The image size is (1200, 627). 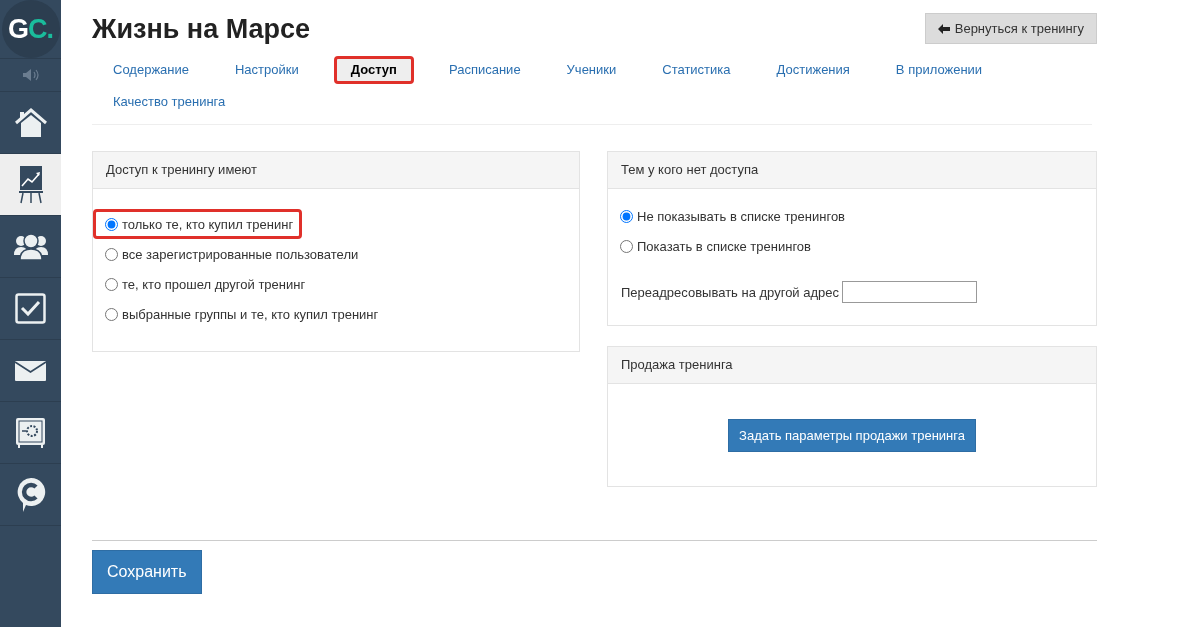 I want to click on panel-title: Продажа тренинга, so click(x=852, y=365).